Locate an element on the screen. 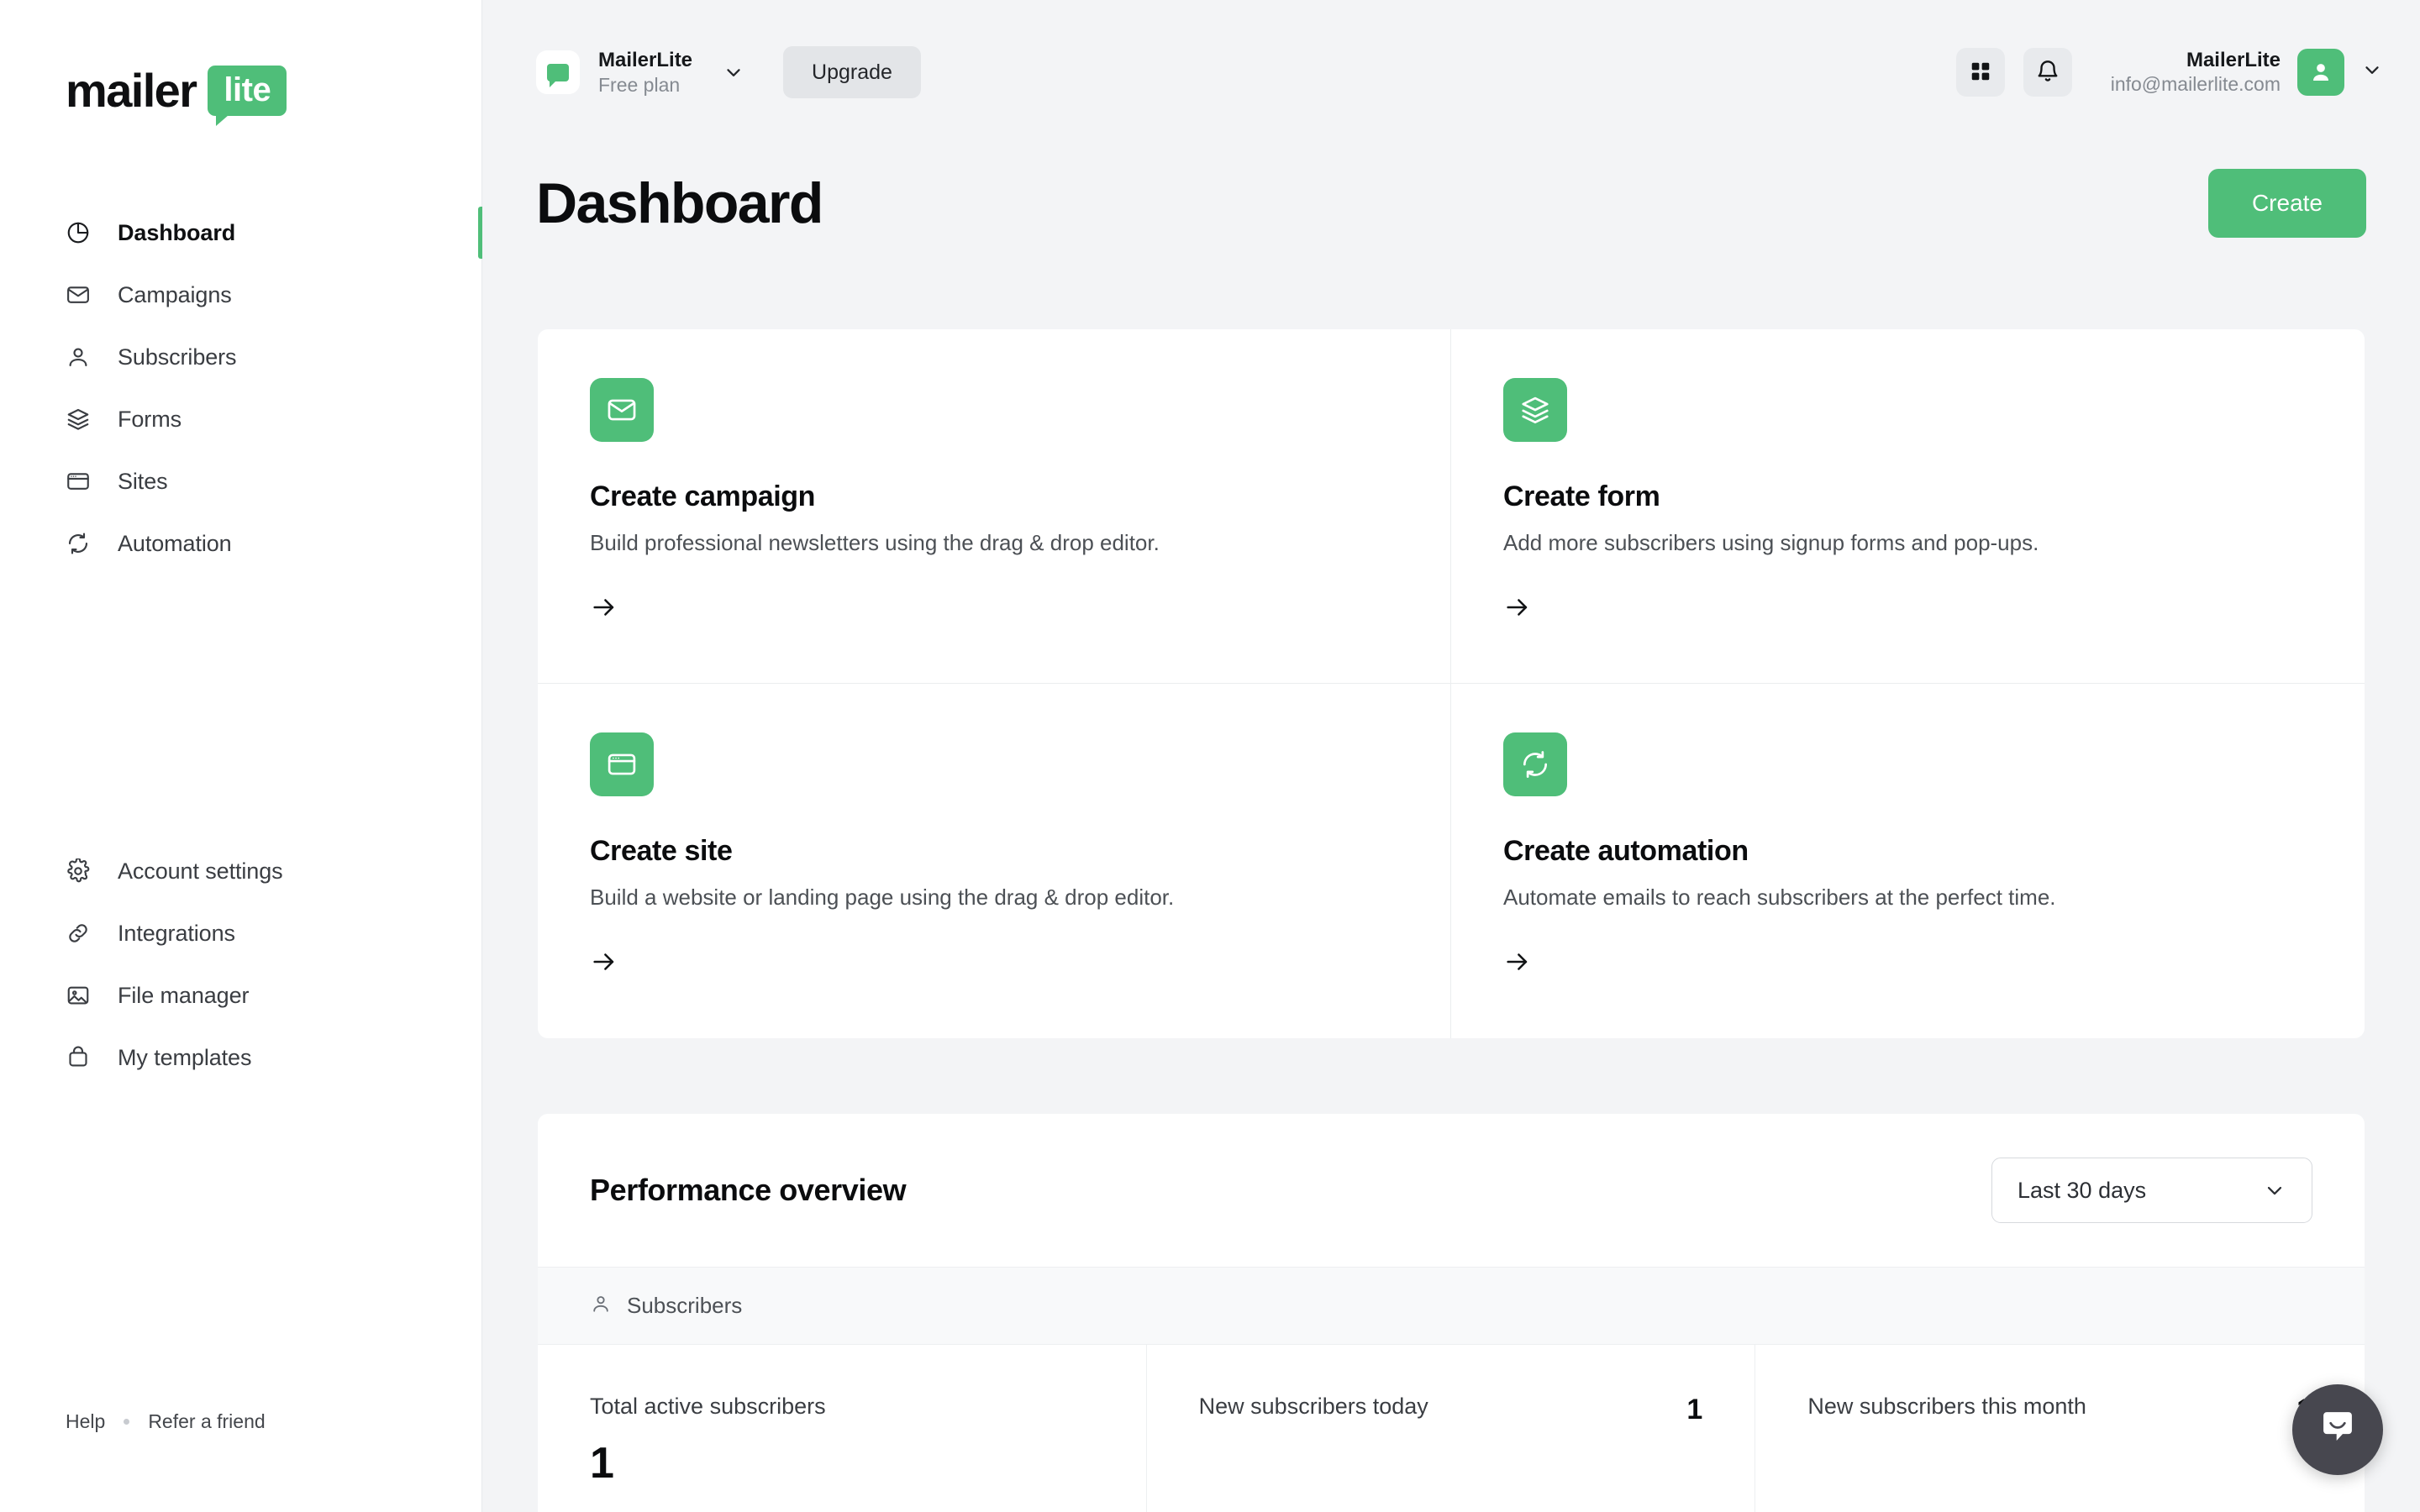  mailerlite-logo: mailer lite is located at coordinates (176, 95).